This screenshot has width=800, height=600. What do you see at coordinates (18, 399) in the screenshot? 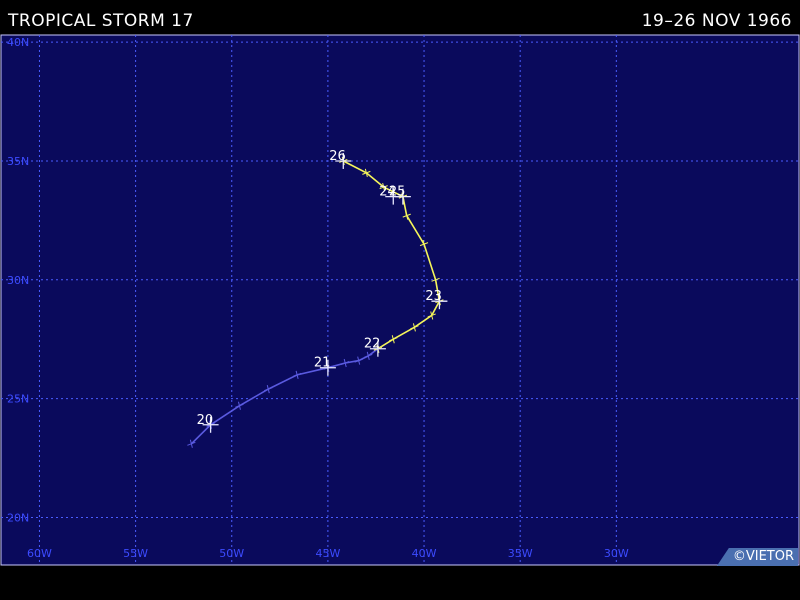
I see `lat-tick-label: 25N` at bounding box center [18, 399].